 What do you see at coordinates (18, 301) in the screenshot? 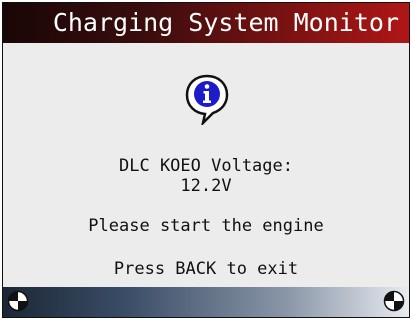
I see `circle-quadrant-icon-left` at bounding box center [18, 301].